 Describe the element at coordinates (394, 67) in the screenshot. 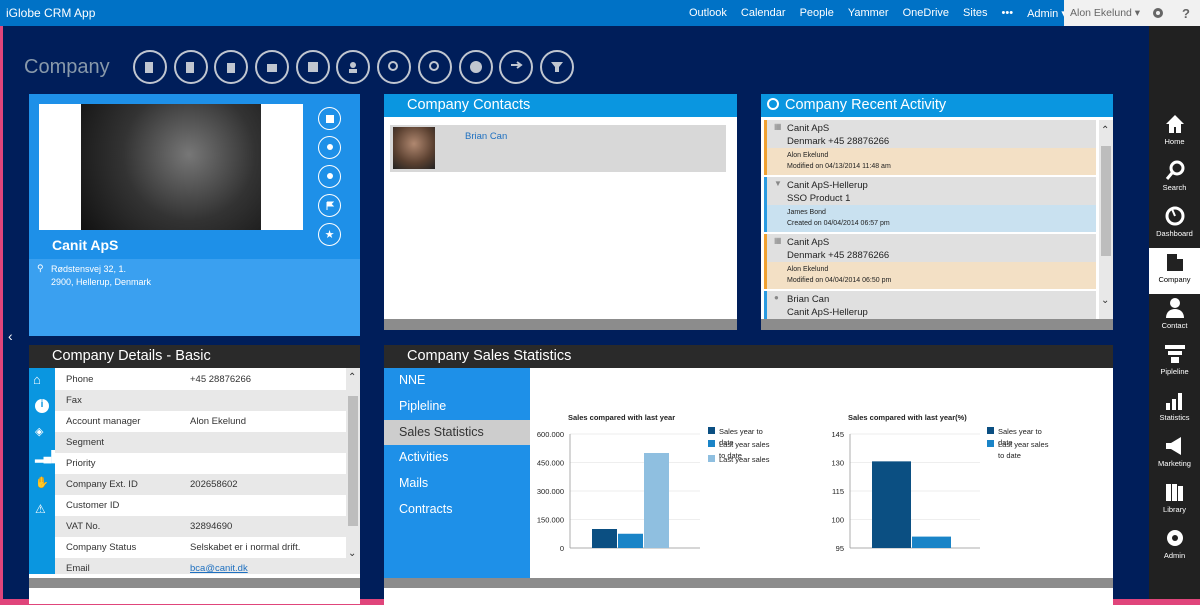

I see `search-person-icon` at that location.